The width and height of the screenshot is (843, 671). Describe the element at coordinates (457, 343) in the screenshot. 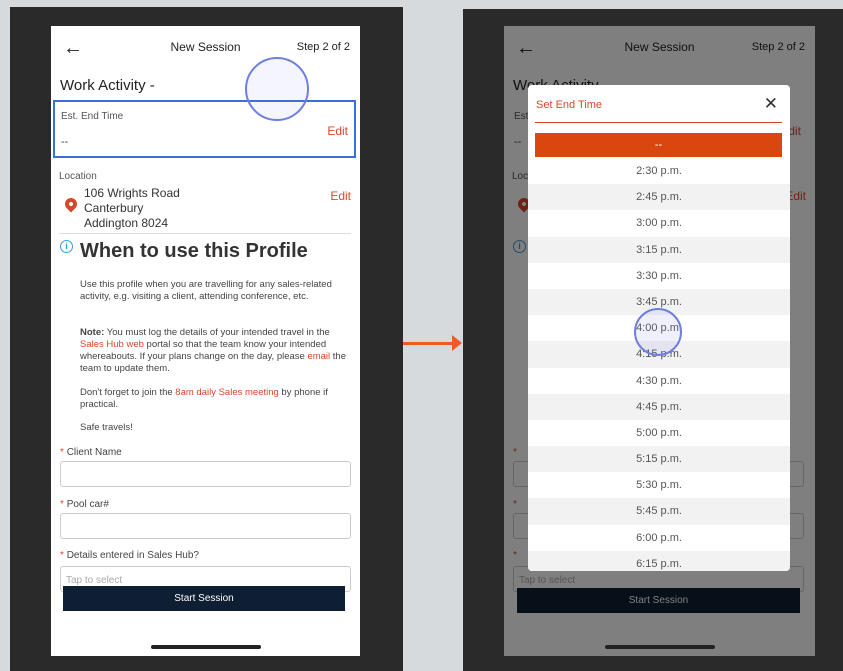

I see `transition-arrow-head` at that location.